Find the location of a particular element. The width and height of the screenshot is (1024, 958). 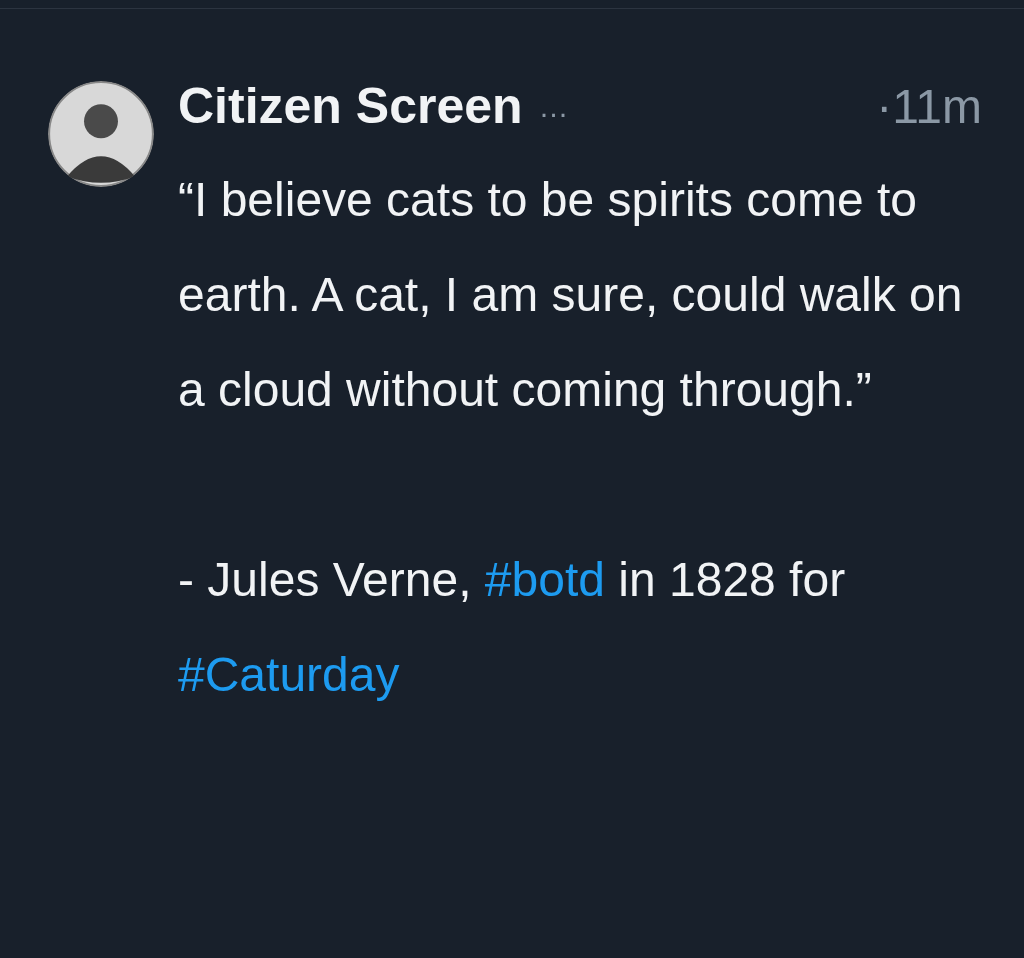

hashtag-link: #botd is located at coordinates (544, 579).